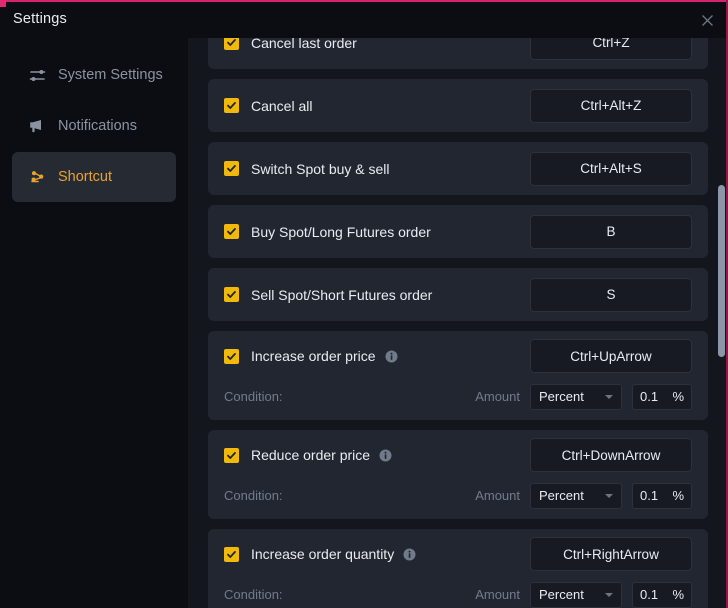 The height and width of the screenshot is (608, 728). I want to click on megaphone-icon, so click(37, 126).